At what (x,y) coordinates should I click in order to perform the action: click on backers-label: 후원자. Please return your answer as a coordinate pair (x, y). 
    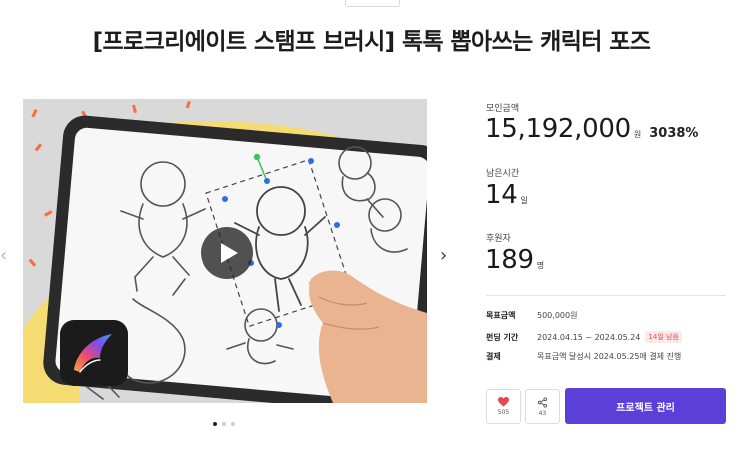
    Looking at the image, I should click on (498, 239).